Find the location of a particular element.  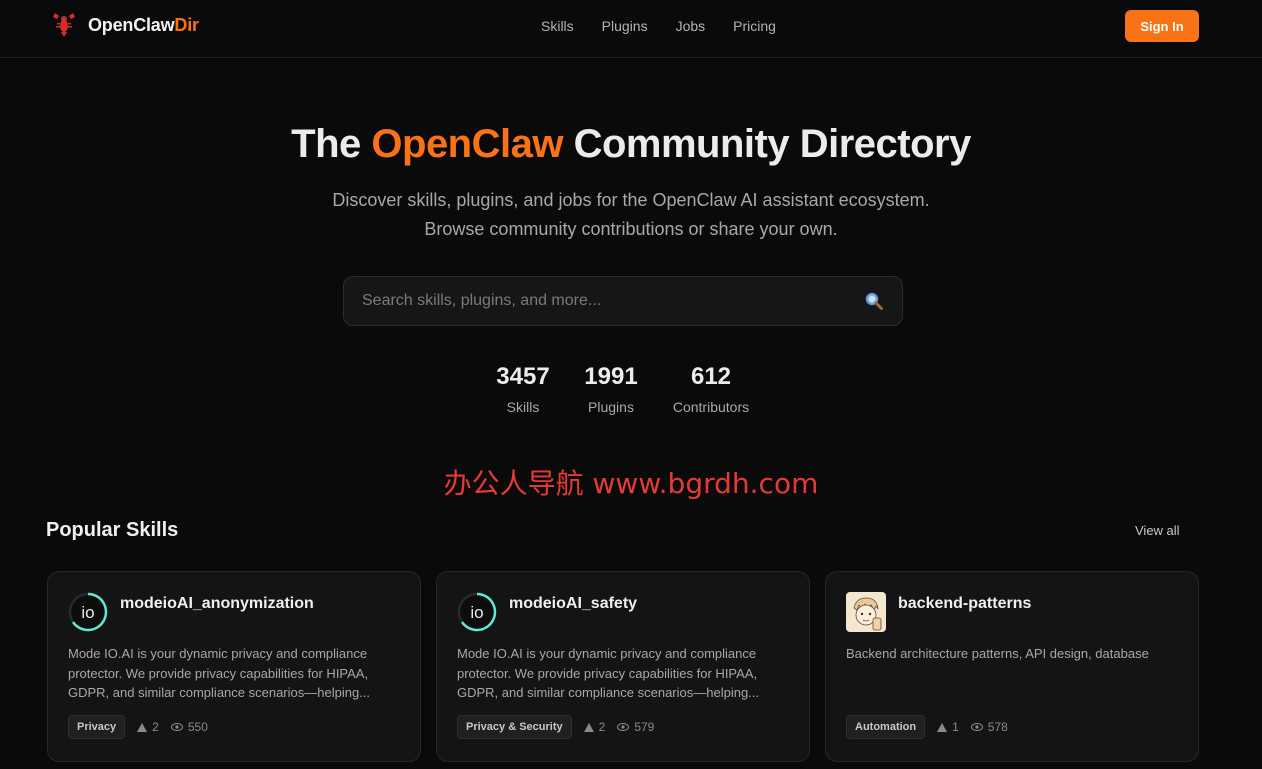

sign-in-button: Sign In is located at coordinates (1162, 26).